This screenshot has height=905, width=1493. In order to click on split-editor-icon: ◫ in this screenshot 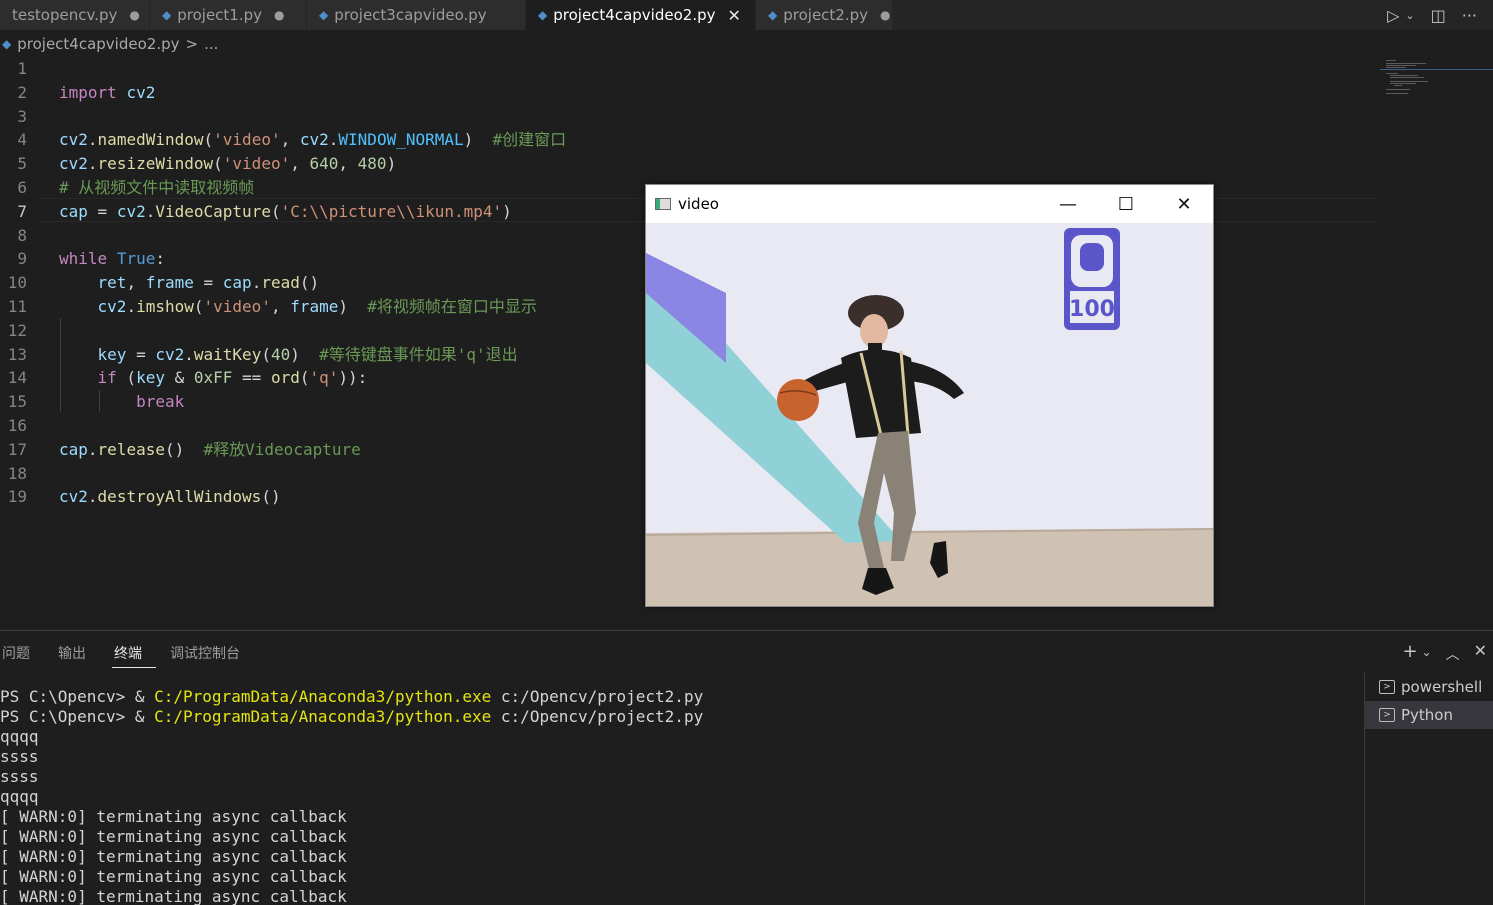, I will do `click(1438, 15)`.